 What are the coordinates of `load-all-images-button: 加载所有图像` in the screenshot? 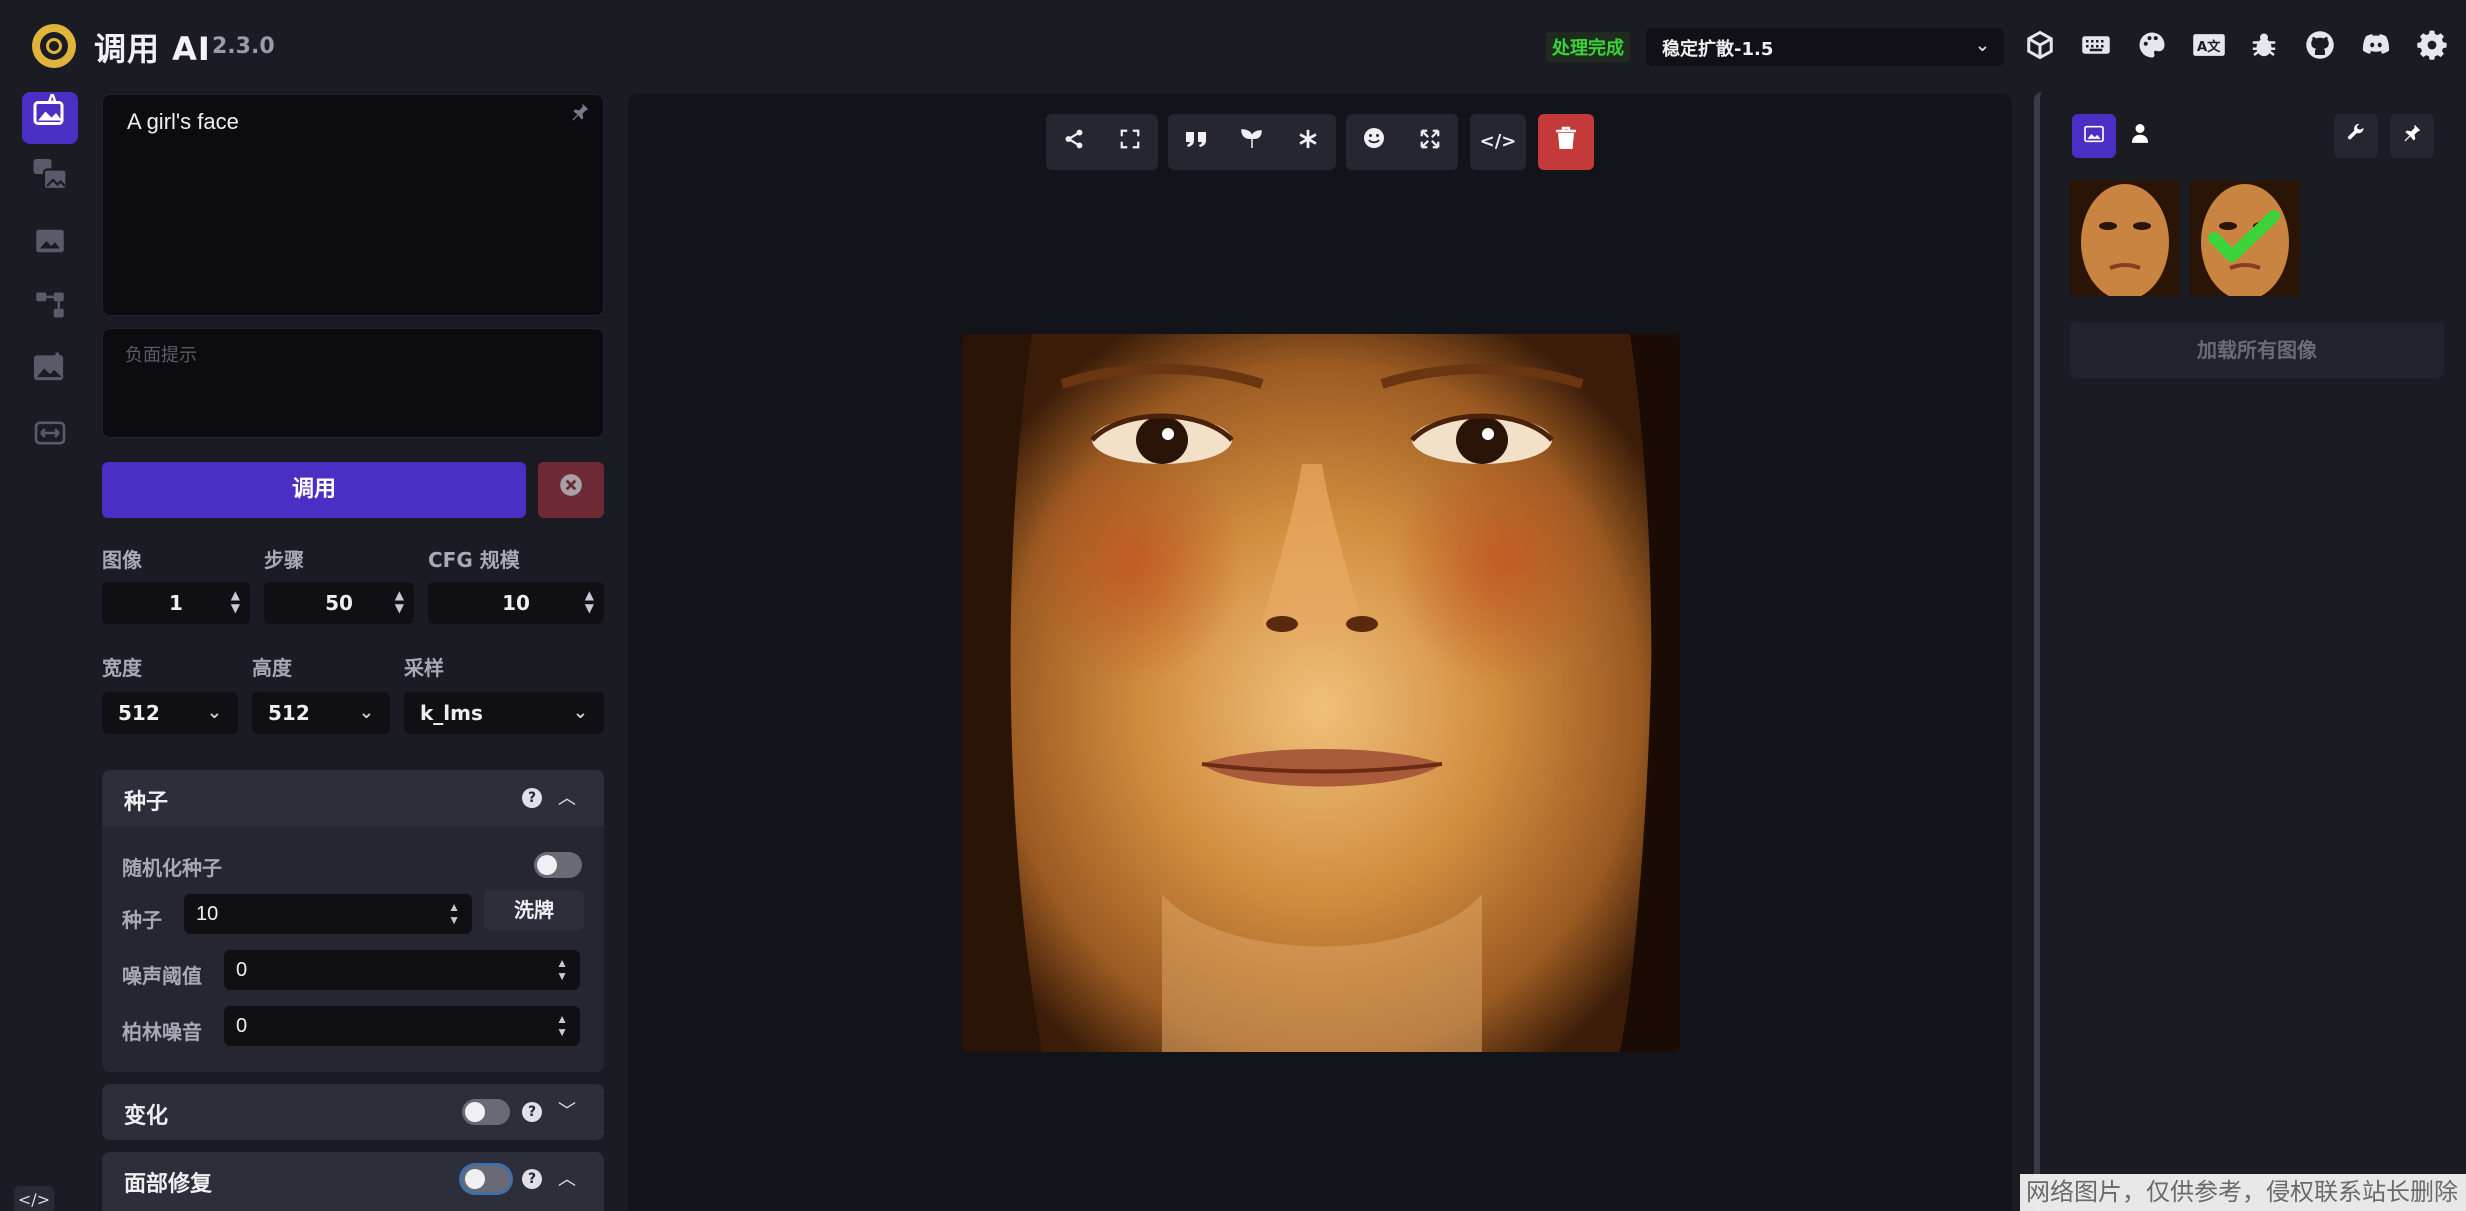 It's located at (2257, 350).